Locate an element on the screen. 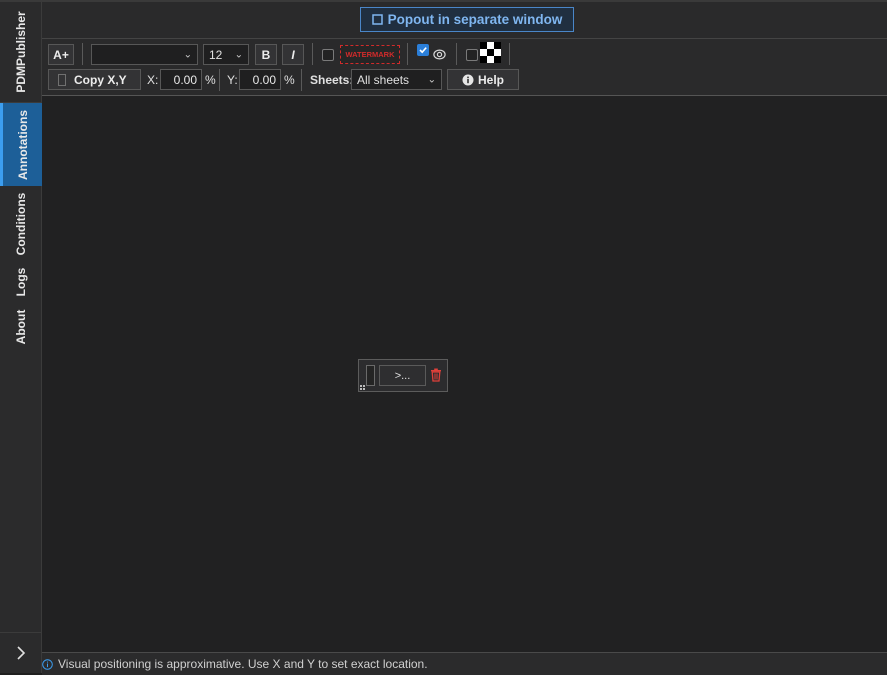 The width and height of the screenshot is (887, 675). tab-pdmpublisher: PDMPublisher is located at coordinates (21, 52).